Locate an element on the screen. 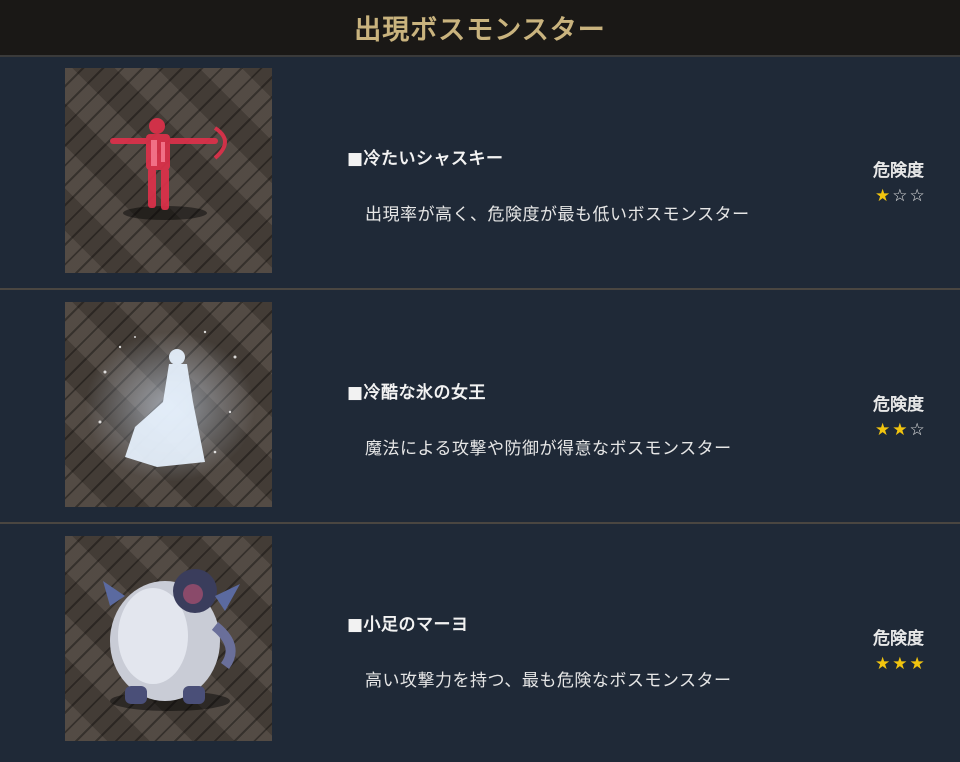  boss-description: 高い攻撃力を持つ、最も危険なボスモンスター is located at coordinates (548, 681).